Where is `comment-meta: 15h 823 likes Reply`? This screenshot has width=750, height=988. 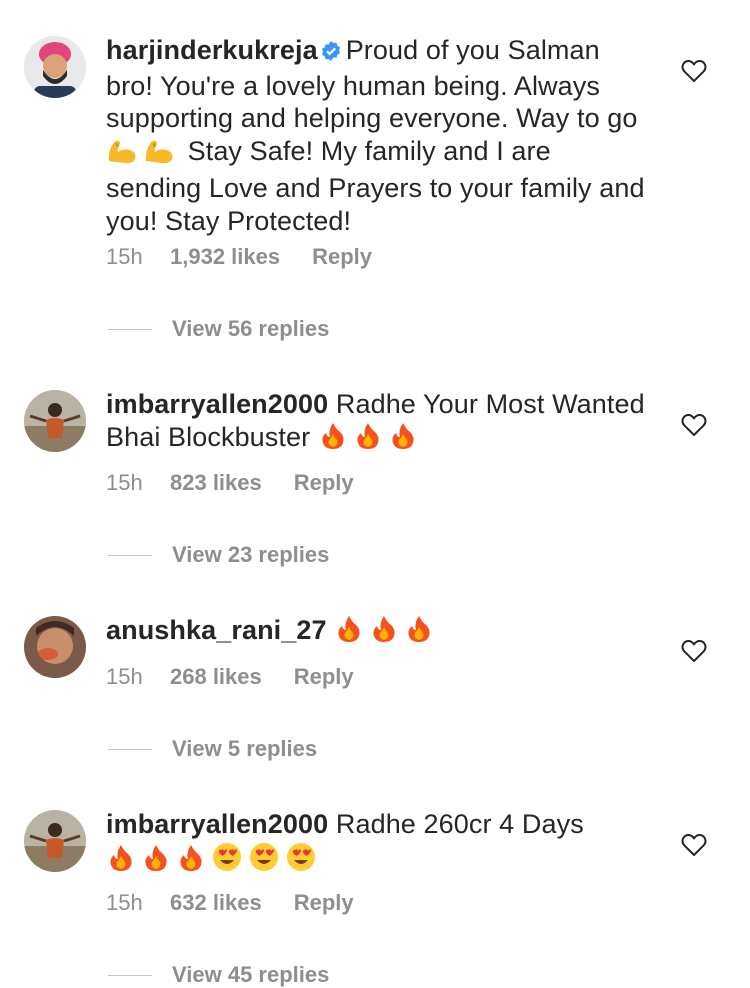 comment-meta: 15h 823 likes Reply is located at coordinates (230, 483).